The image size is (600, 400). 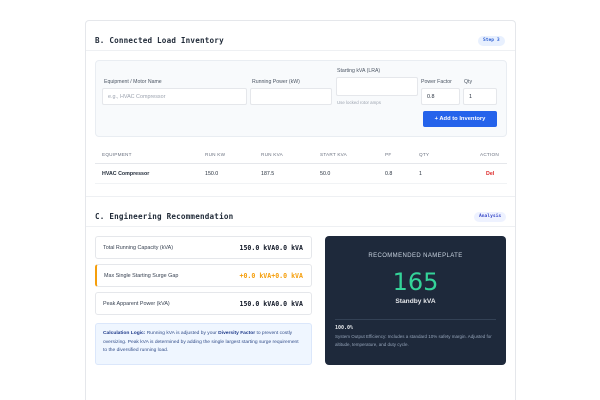 I want to click on logic-lead: Calculation Logic:, so click(x=124, y=333).